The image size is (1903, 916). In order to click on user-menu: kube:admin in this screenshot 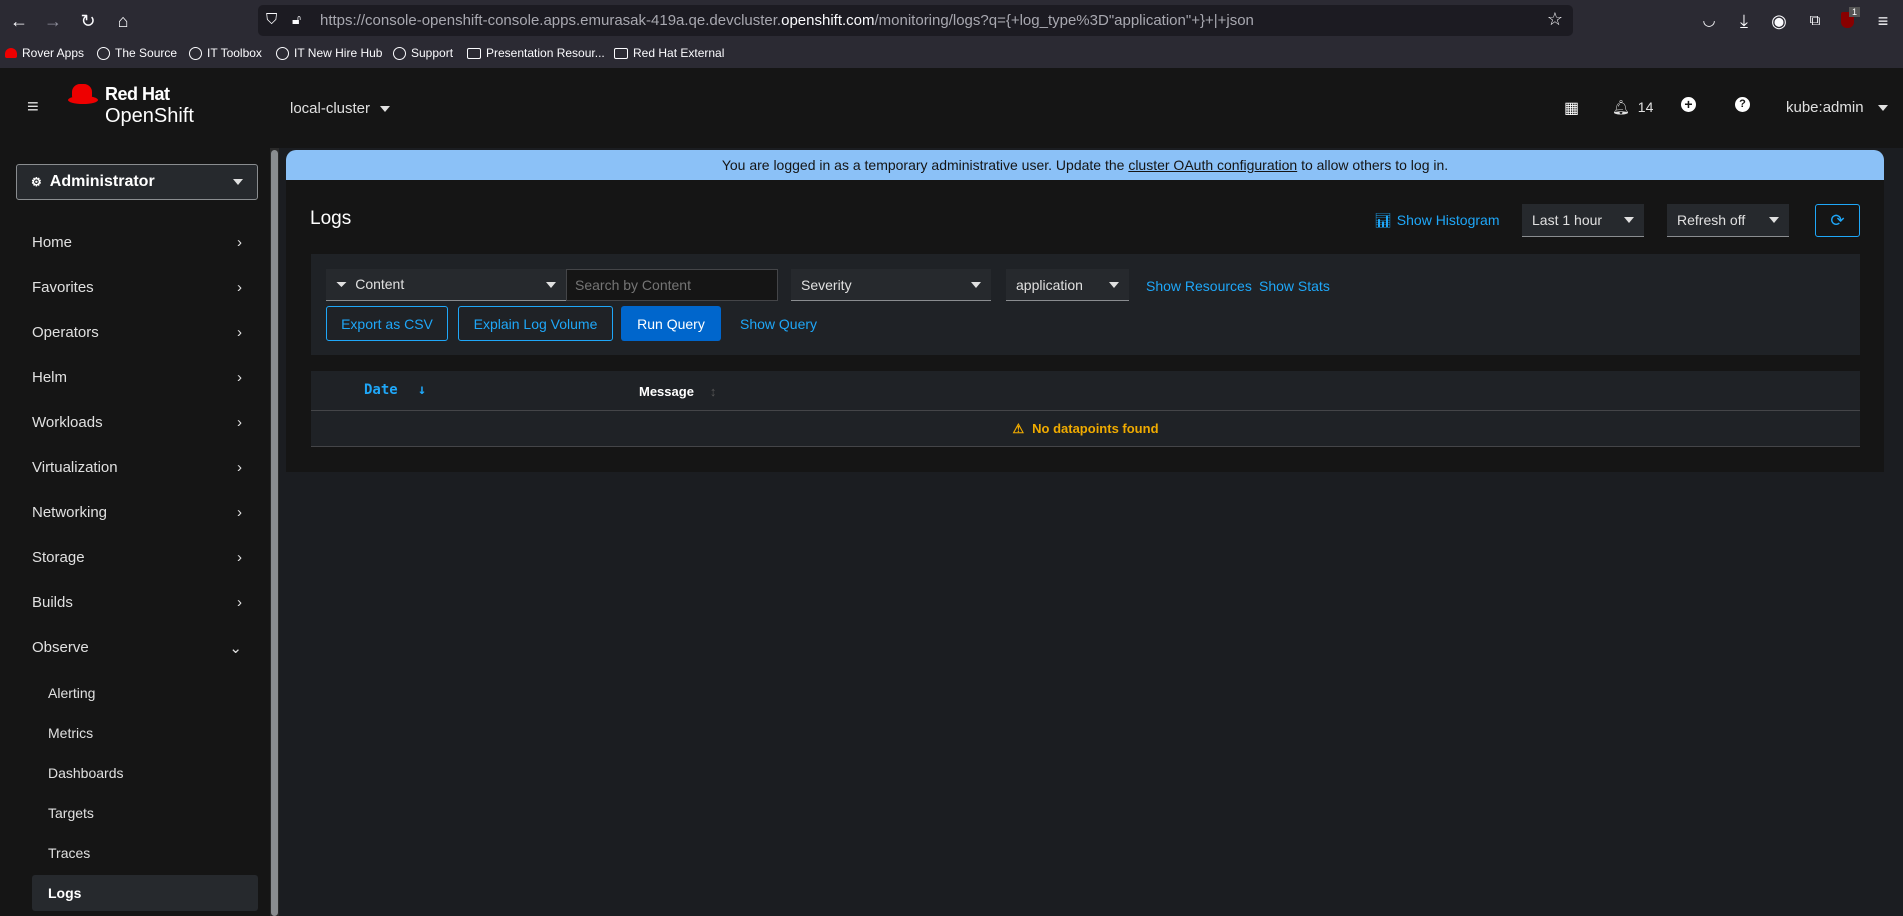, I will do `click(1837, 107)`.